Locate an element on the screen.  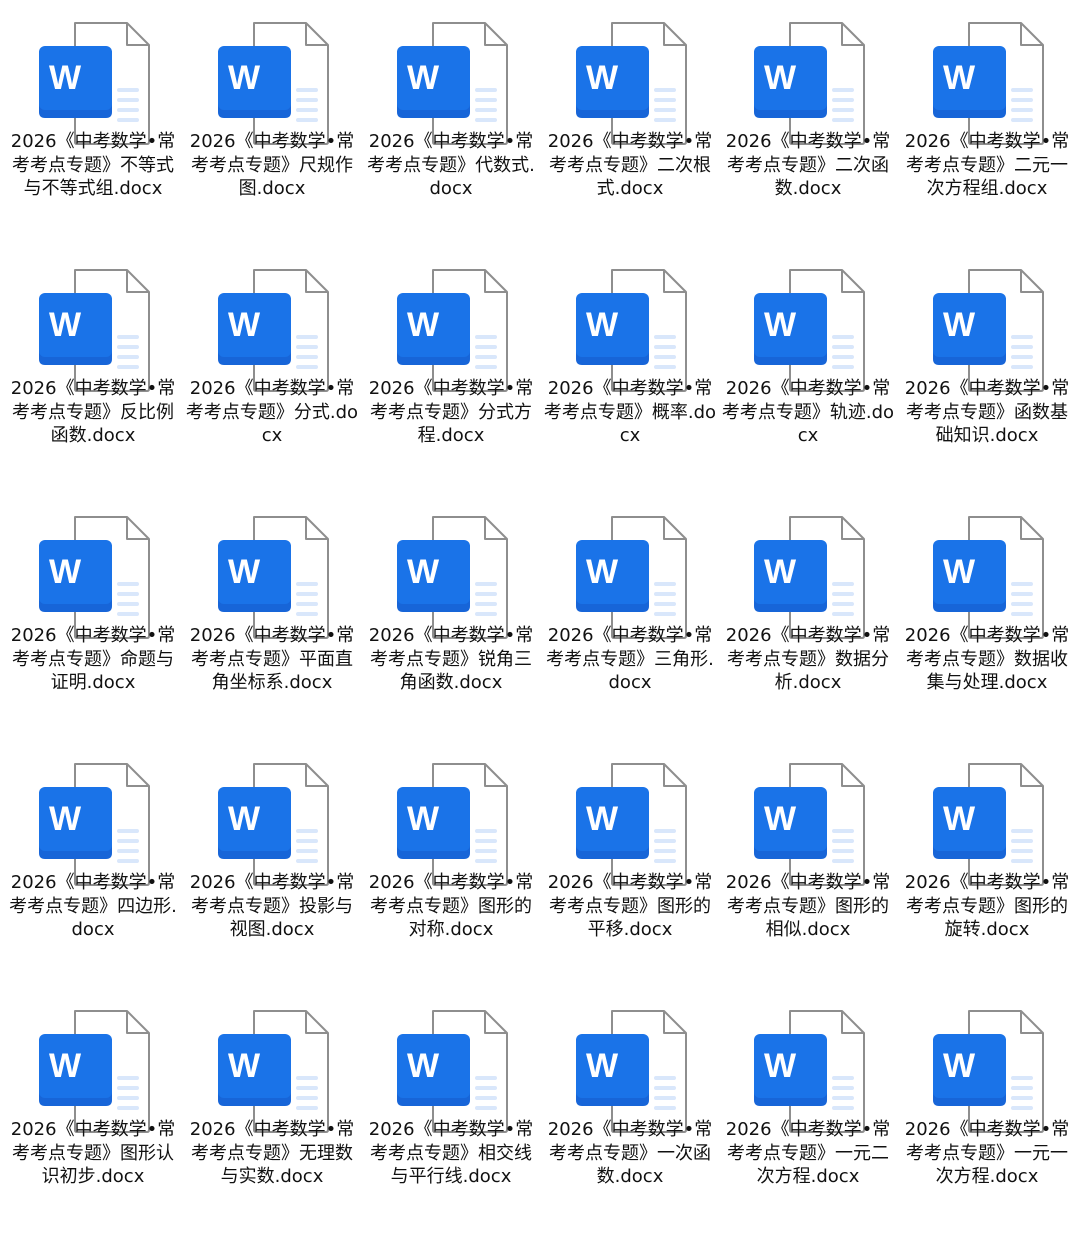
file-item: W 2026《中考数学•常考考点专题》数据分析.docx is located at coordinates (808, 614).